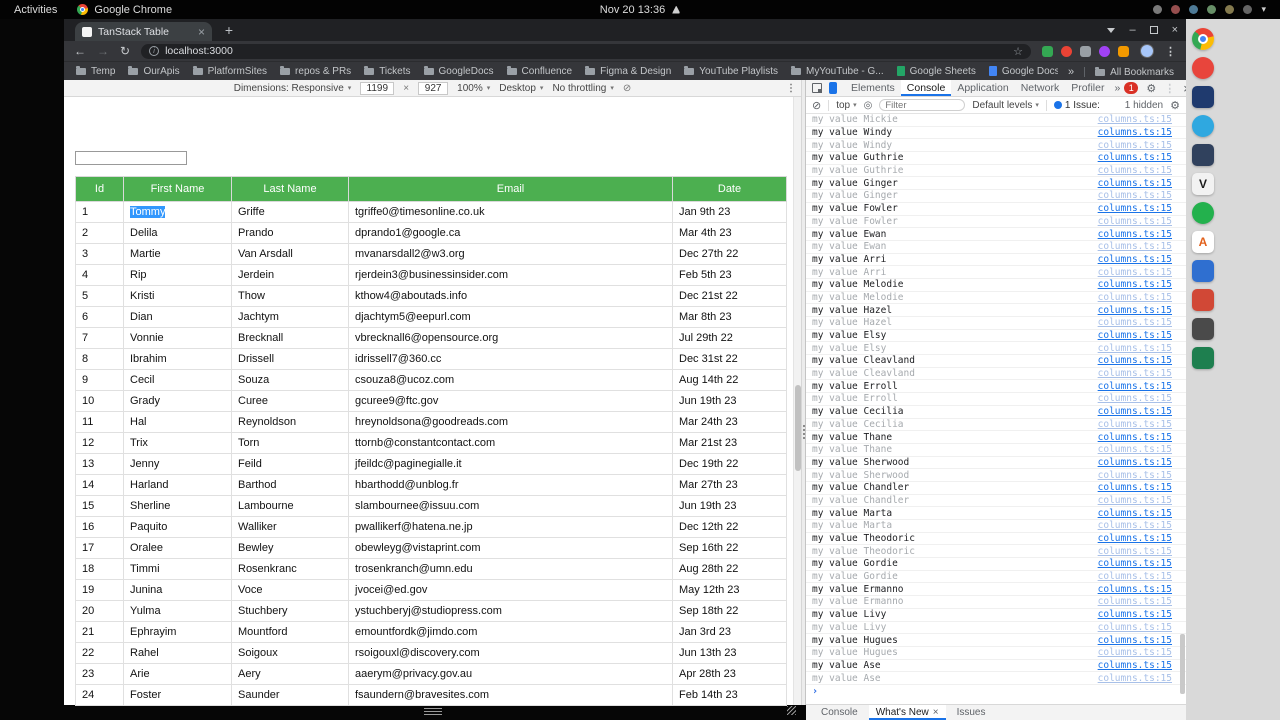  Describe the element at coordinates (387, 71) in the screenshot. I see `bookmark-item: Tickets` at that location.